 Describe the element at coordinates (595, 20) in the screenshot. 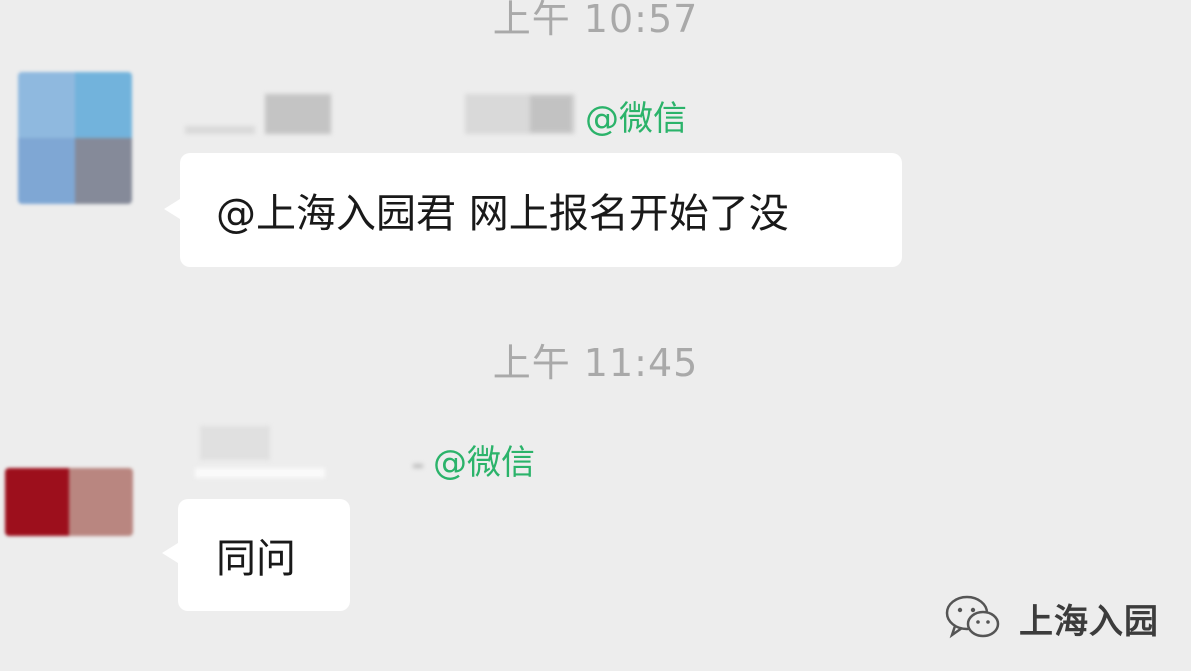

I see `message-timestamp: 上午 10:57` at that location.